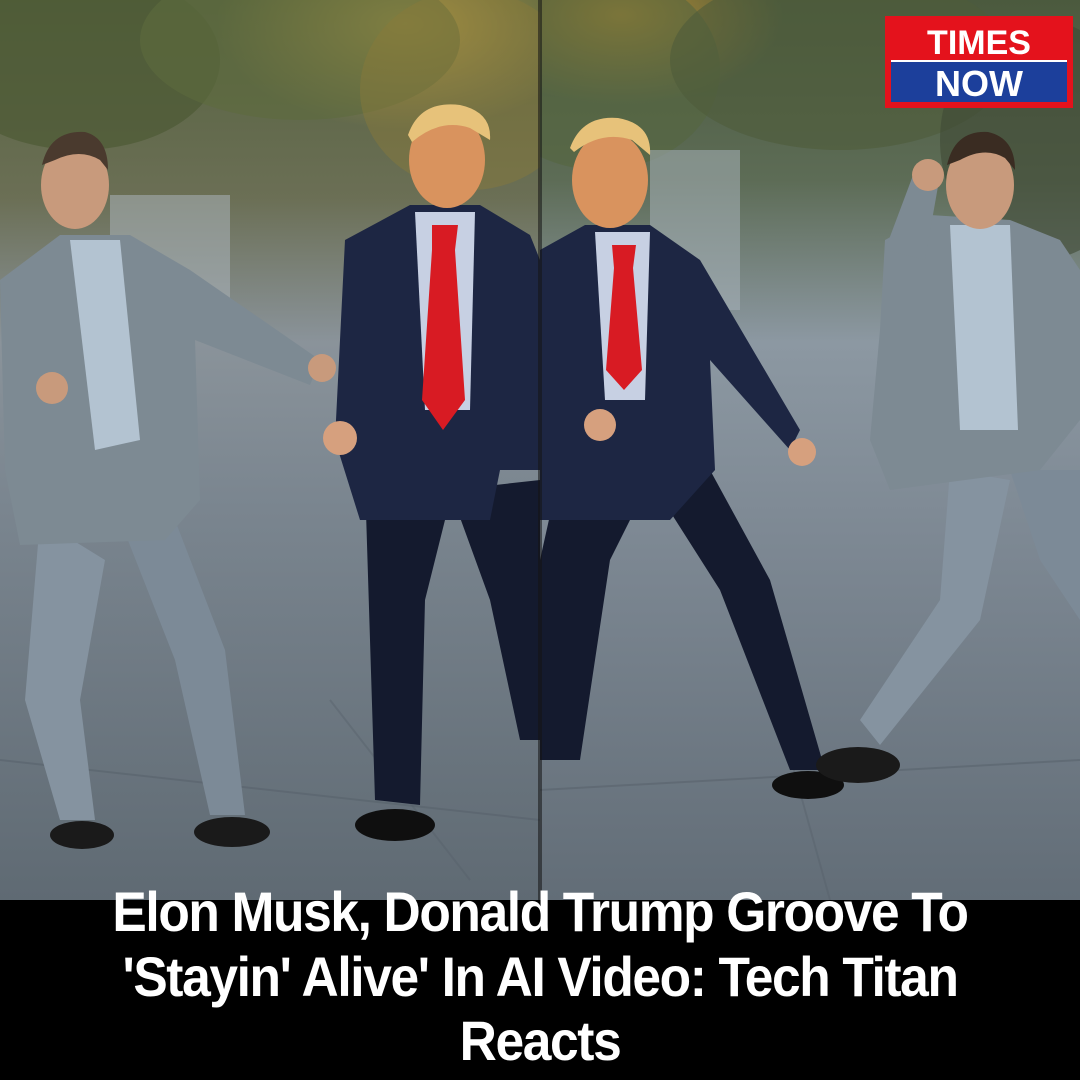  I want to click on frame-divider, so click(540, 450).